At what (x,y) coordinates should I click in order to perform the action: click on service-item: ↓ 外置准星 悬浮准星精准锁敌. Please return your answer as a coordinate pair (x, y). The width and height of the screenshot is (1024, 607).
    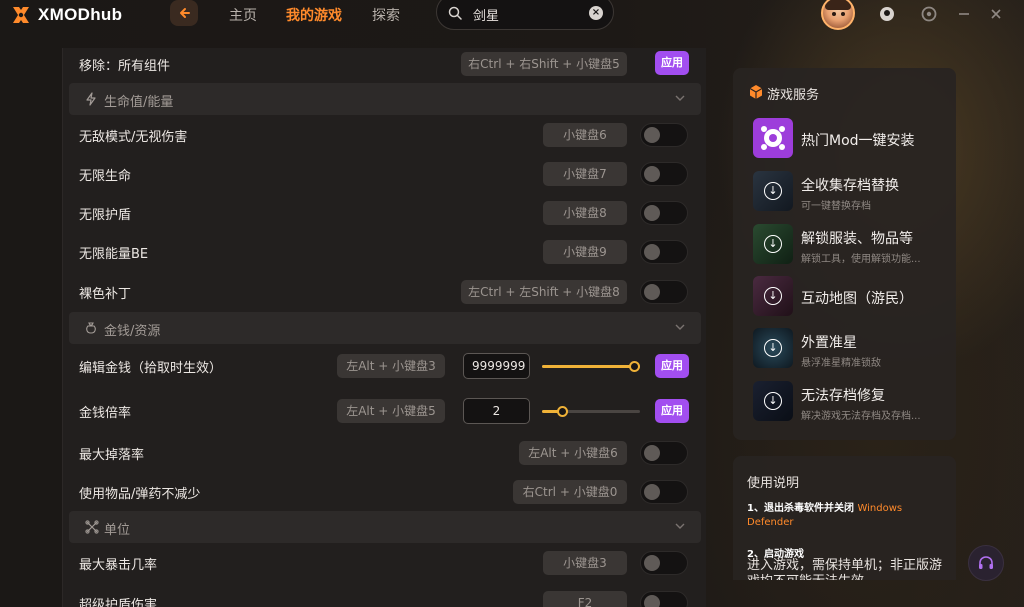
    Looking at the image, I should click on (853, 350).